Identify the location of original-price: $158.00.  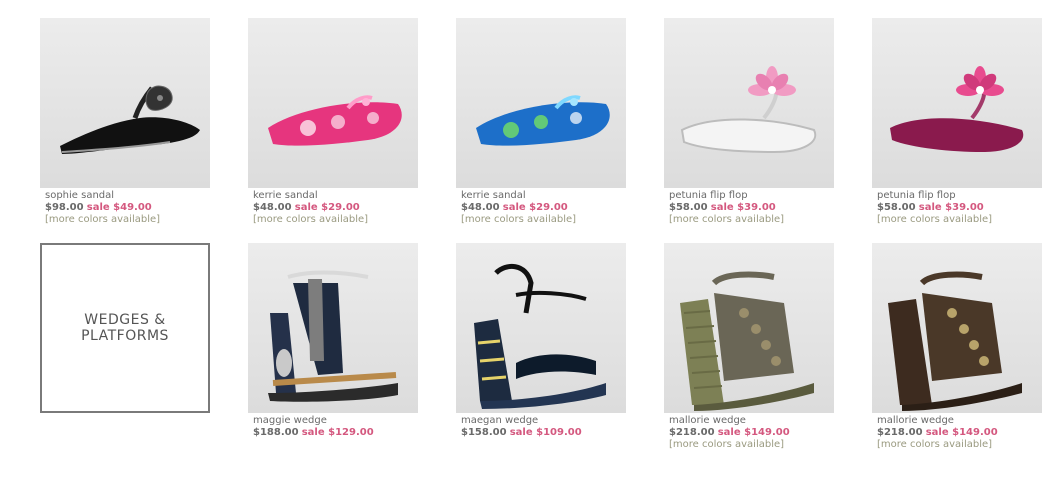
(484, 432).